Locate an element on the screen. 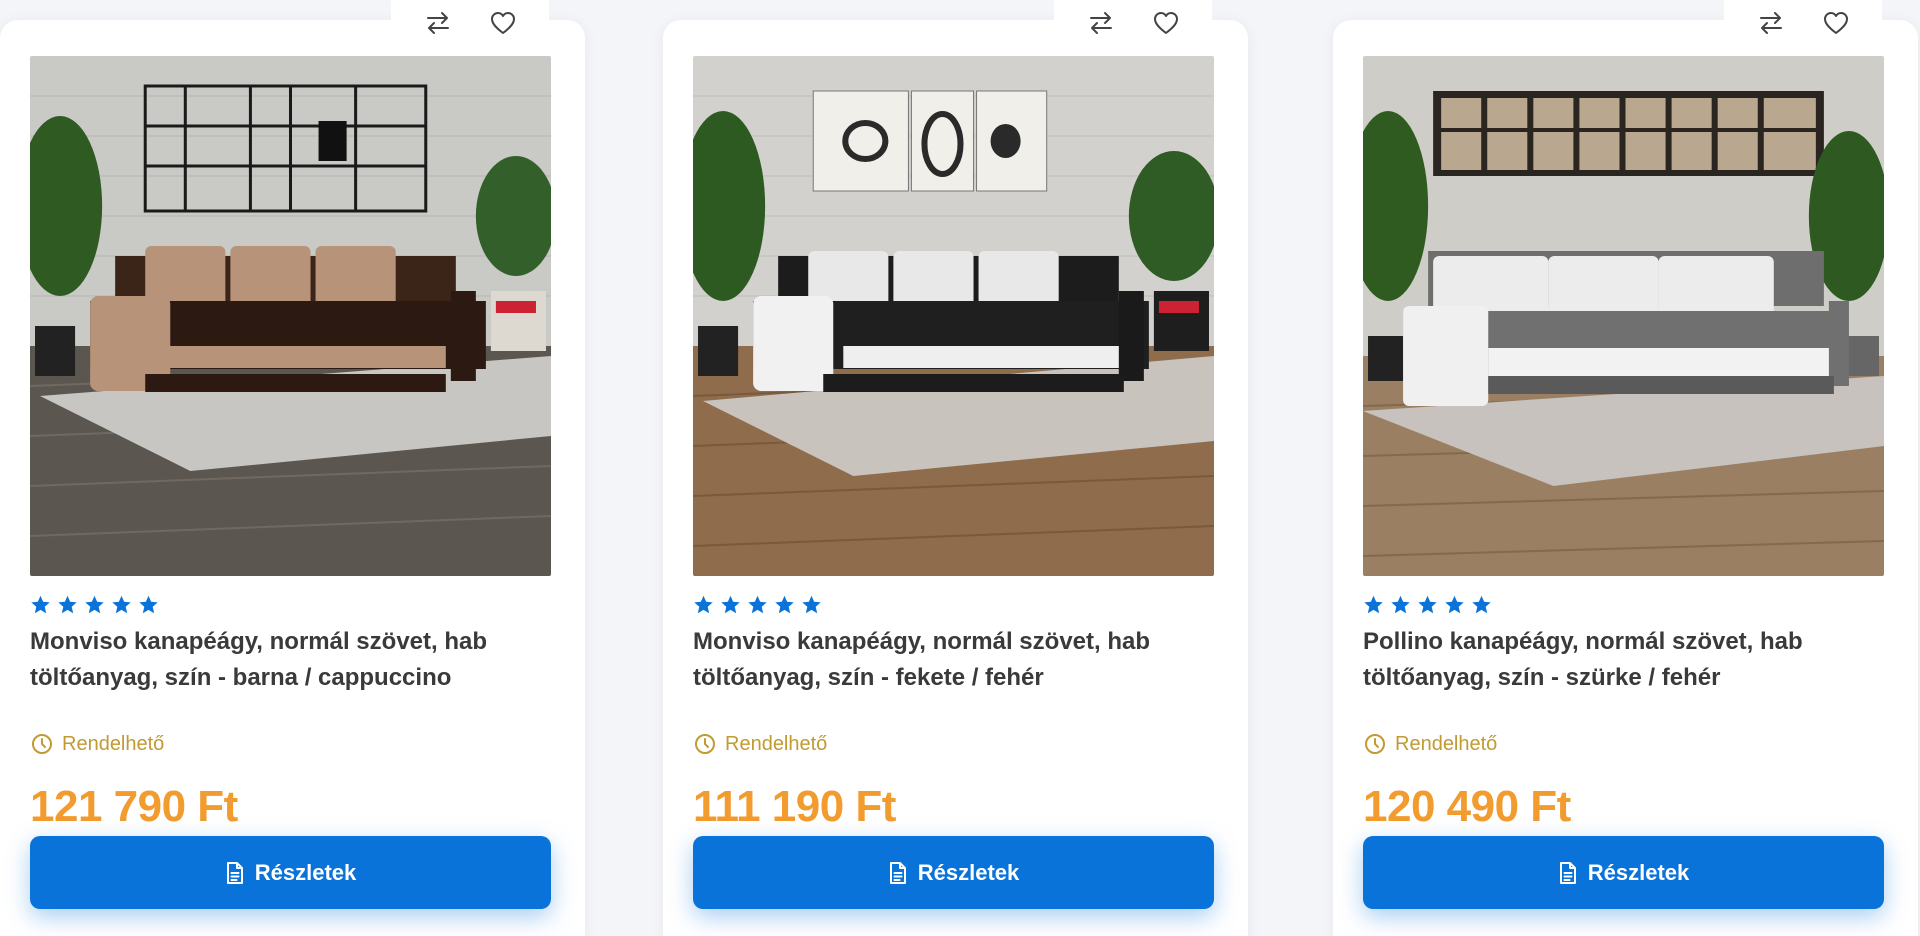 The width and height of the screenshot is (1920, 936). product-price: 121 790 Ft is located at coordinates (134, 806).